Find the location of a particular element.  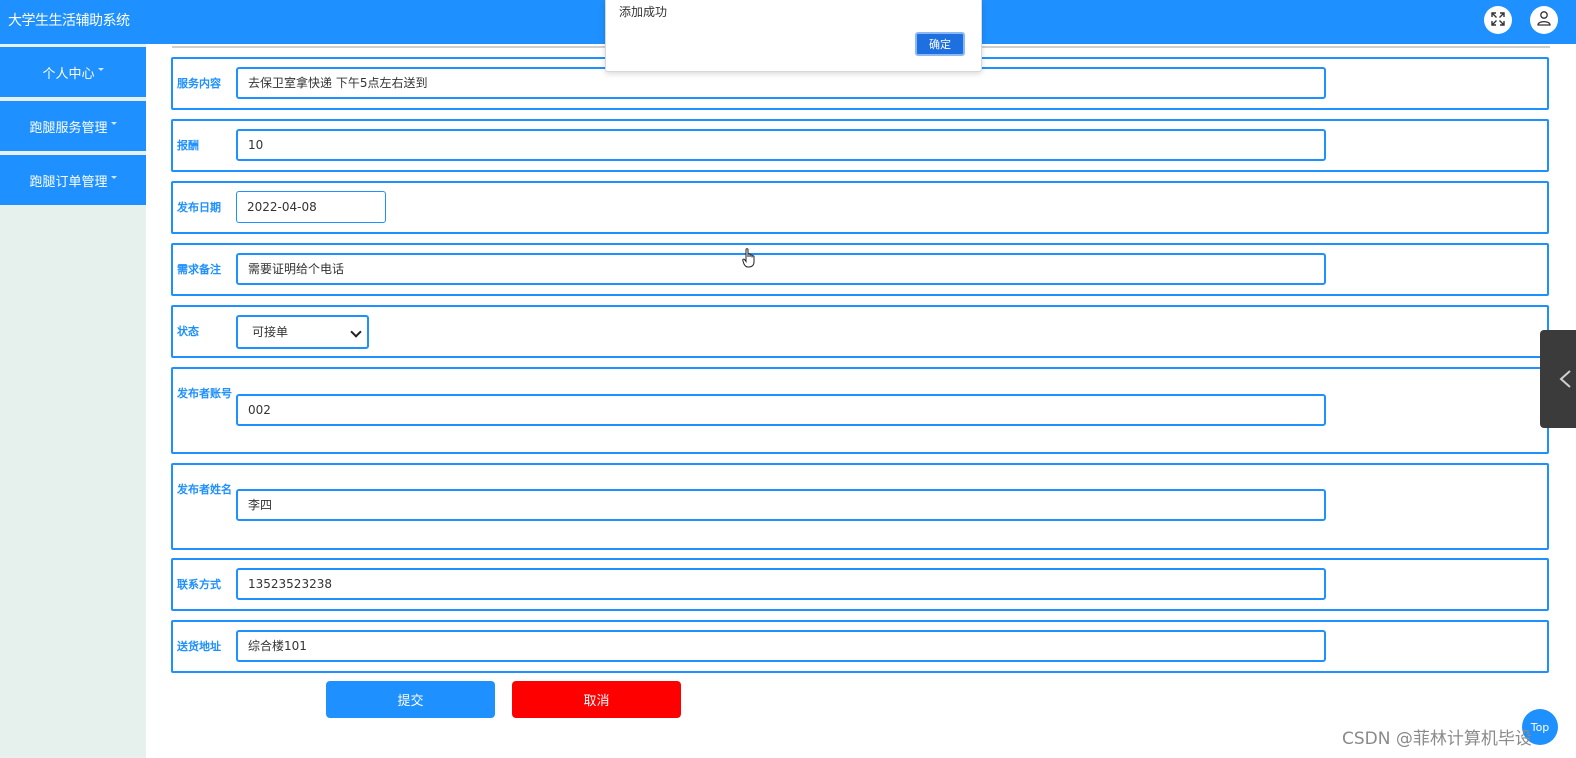

field-label: 需求备注 is located at coordinates (199, 269).